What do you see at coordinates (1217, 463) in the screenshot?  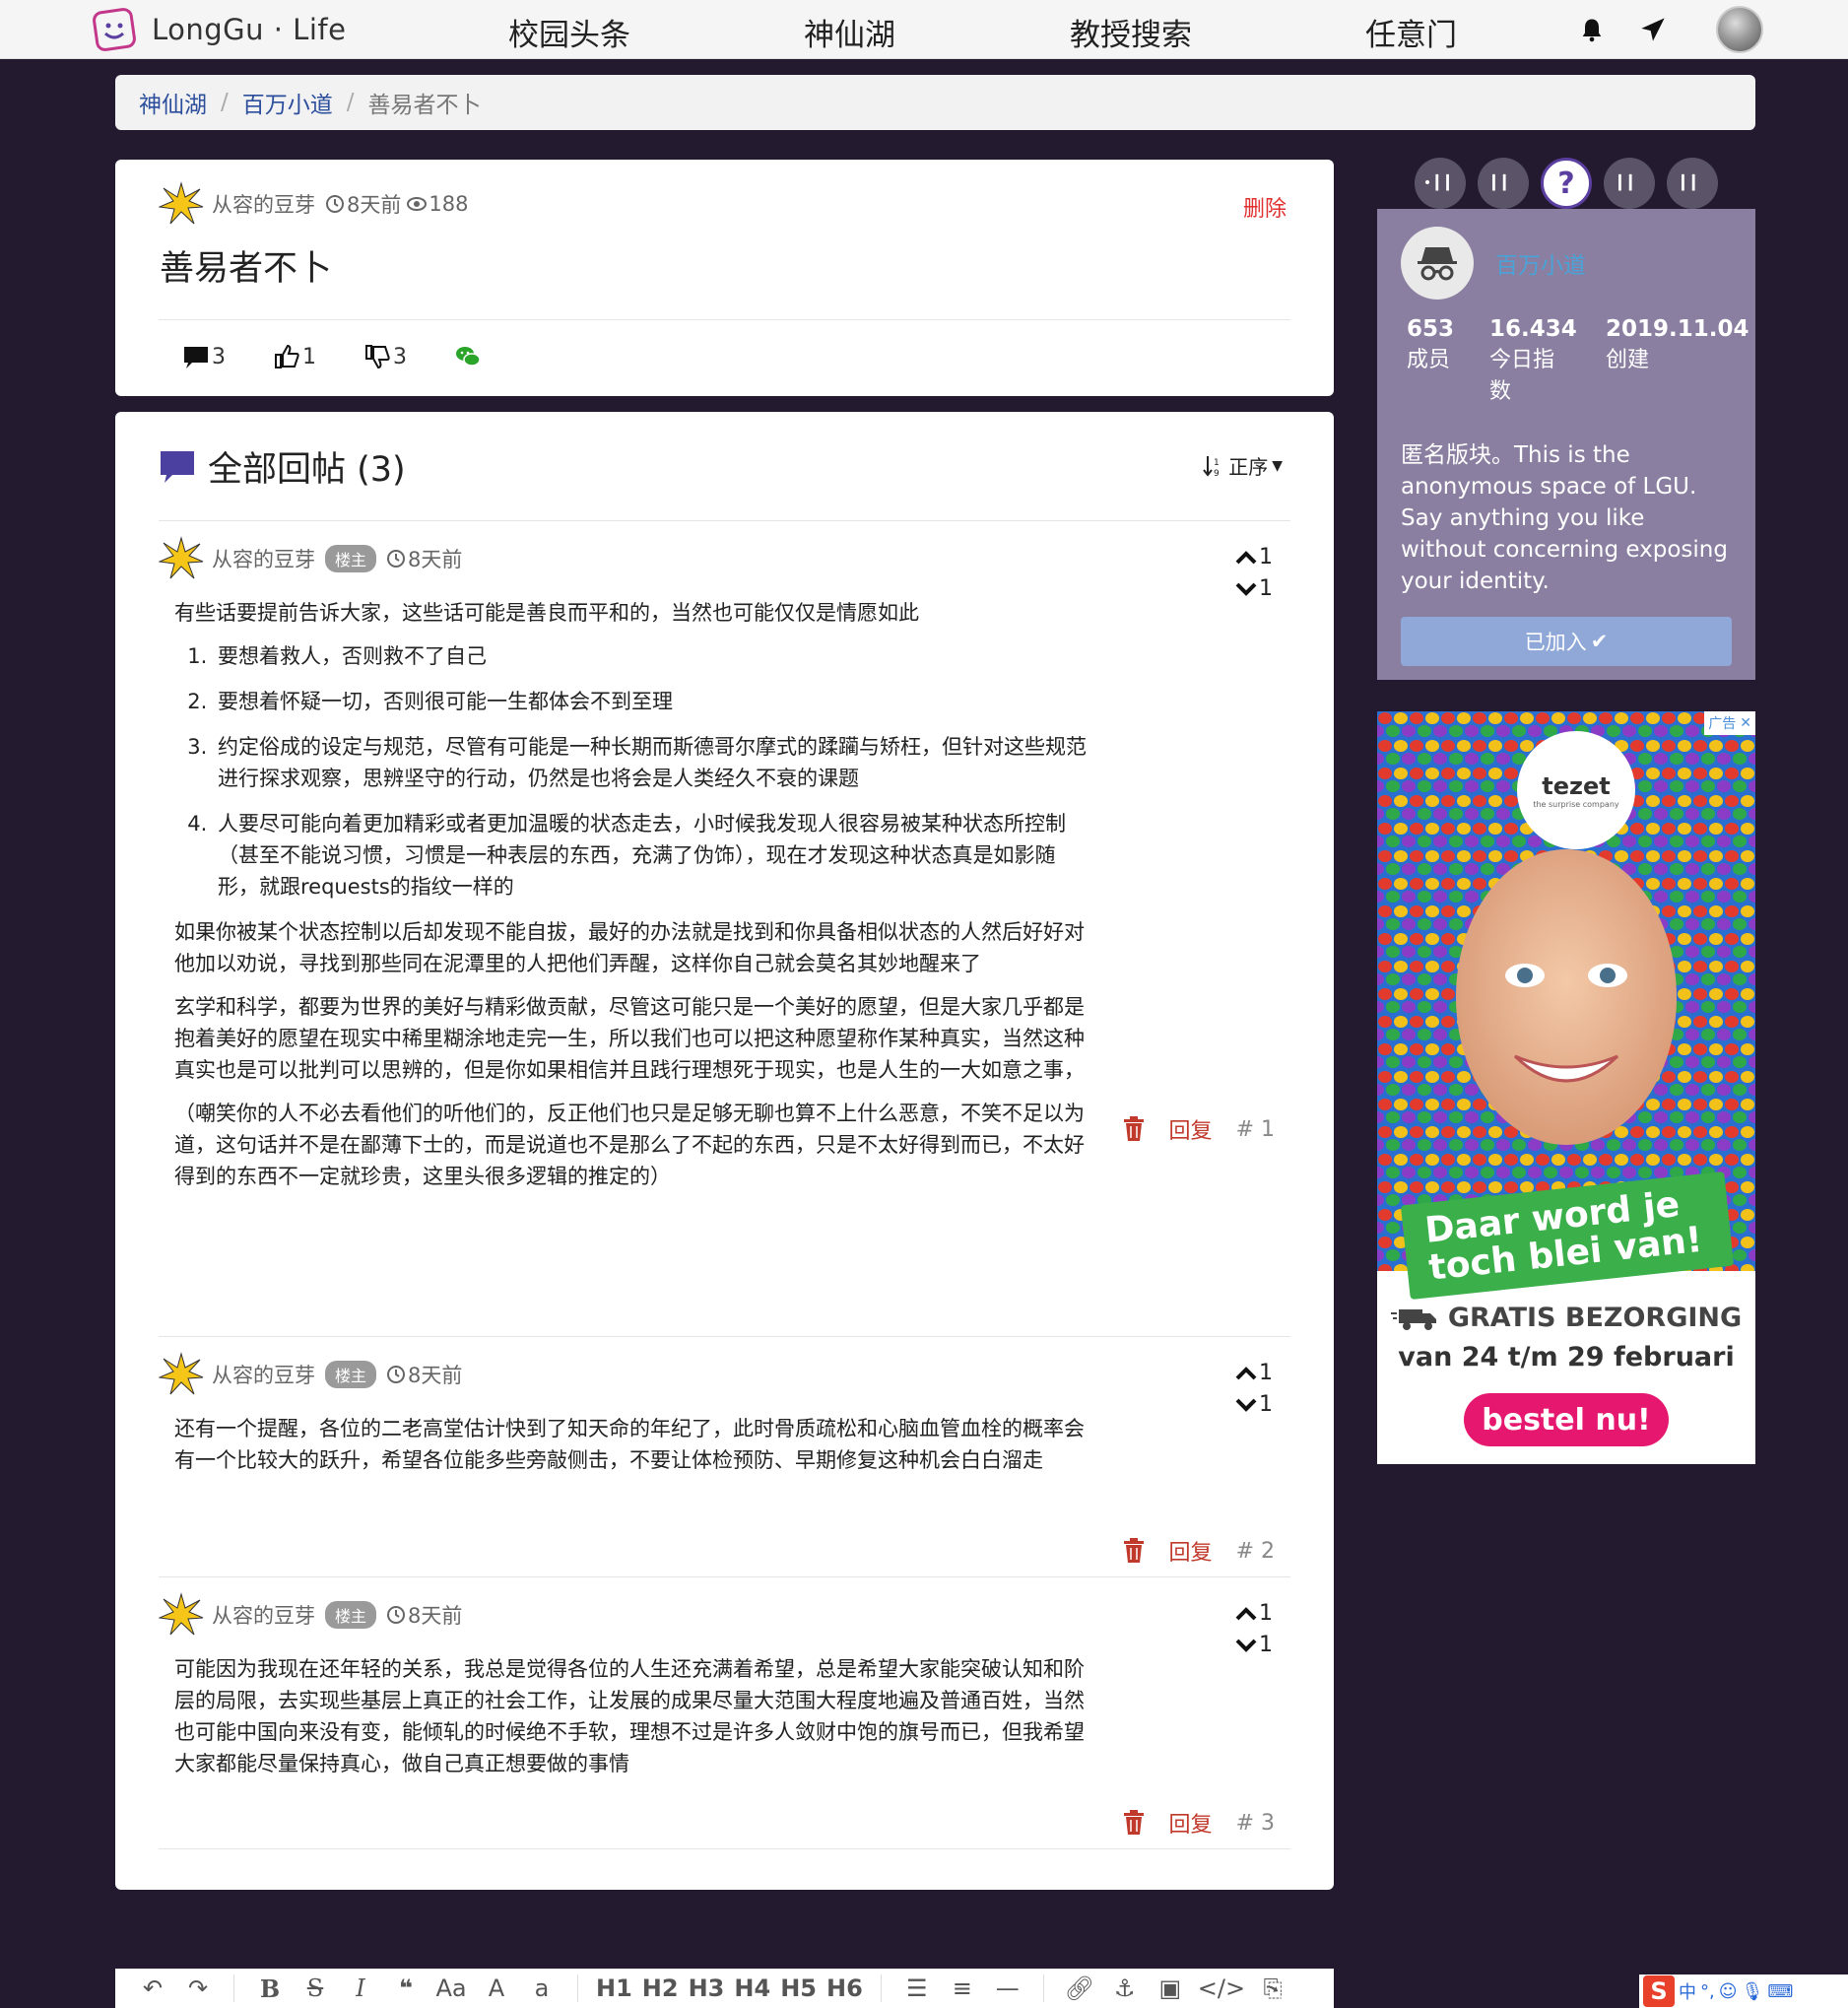 I see `svg-text: 1` at bounding box center [1217, 463].